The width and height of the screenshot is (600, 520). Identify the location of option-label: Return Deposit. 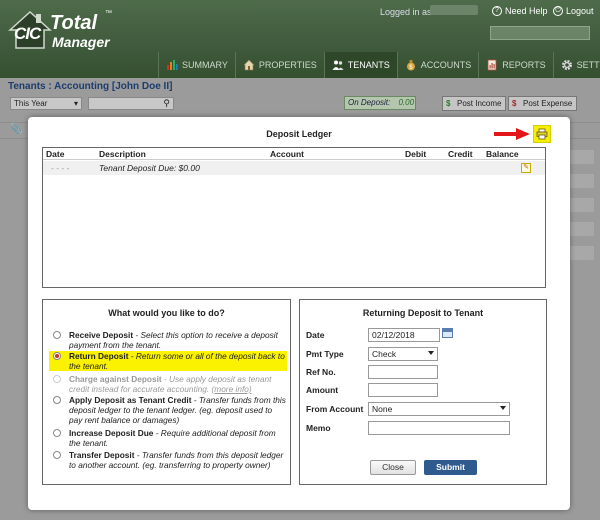
(99, 356).